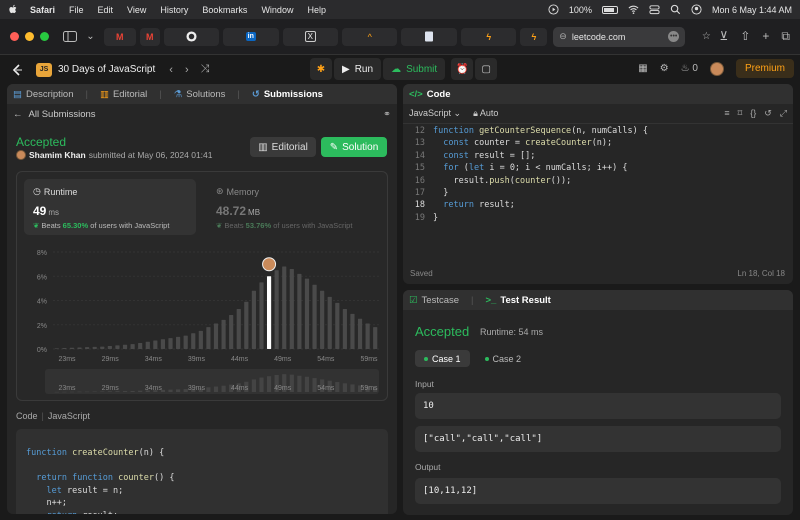  I want to click on code-line: 15 for (let i = 0; i < numCalls; i++) {, so click(598, 168).